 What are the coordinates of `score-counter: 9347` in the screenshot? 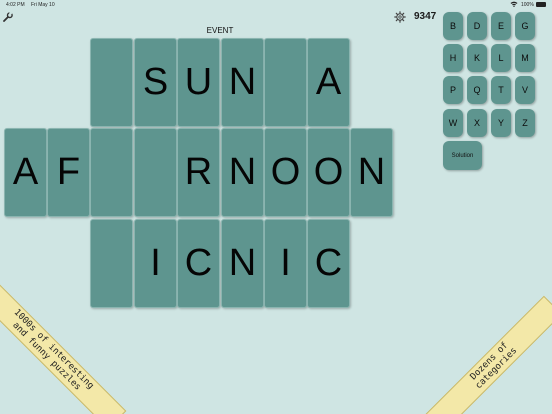 It's located at (425, 16).